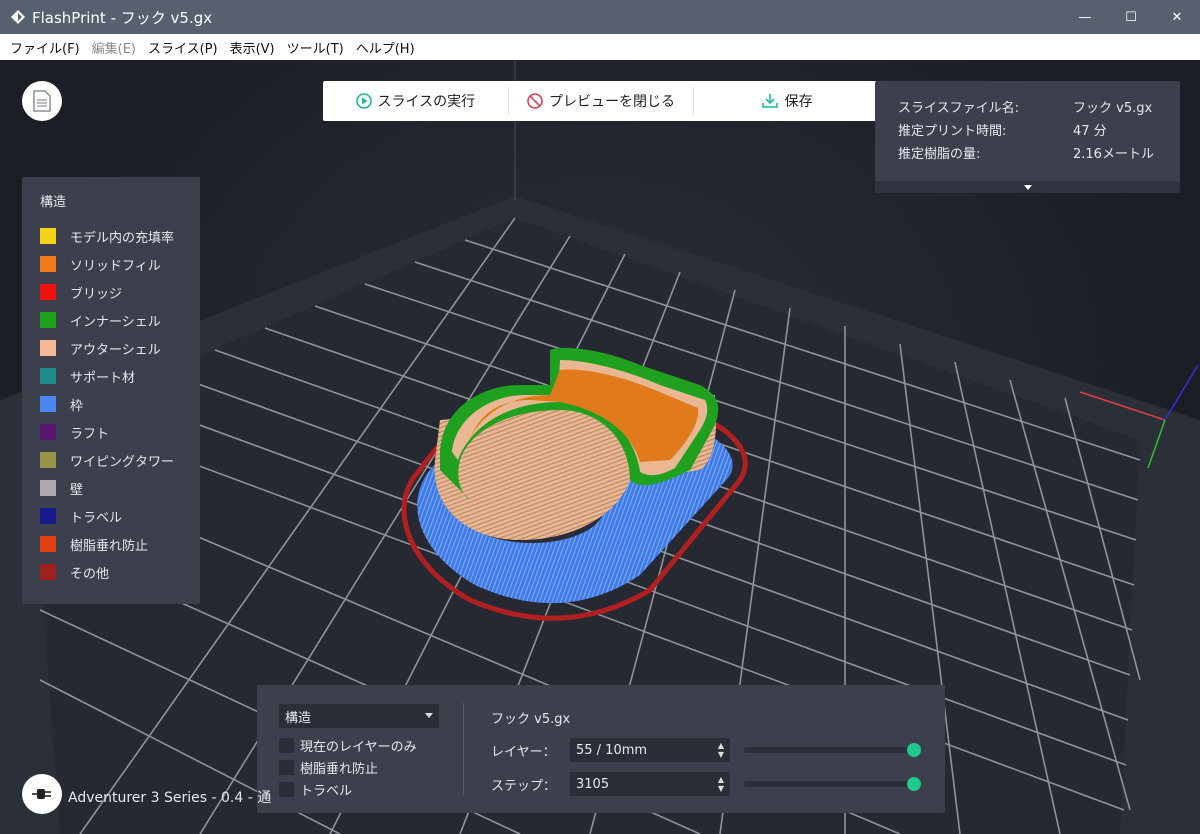 The image size is (1200, 834). Describe the element at coordinates (1113, 154) in the screenshot. I see `info-value: 2.16メートル` at that location.